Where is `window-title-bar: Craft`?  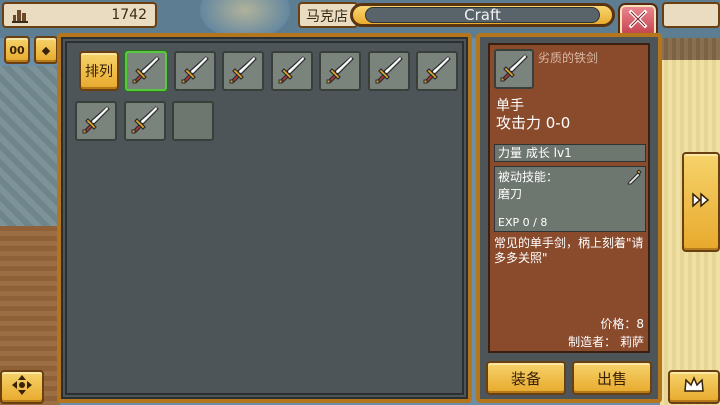 window-title-bar: Craft is located at coordinates (482, 15).